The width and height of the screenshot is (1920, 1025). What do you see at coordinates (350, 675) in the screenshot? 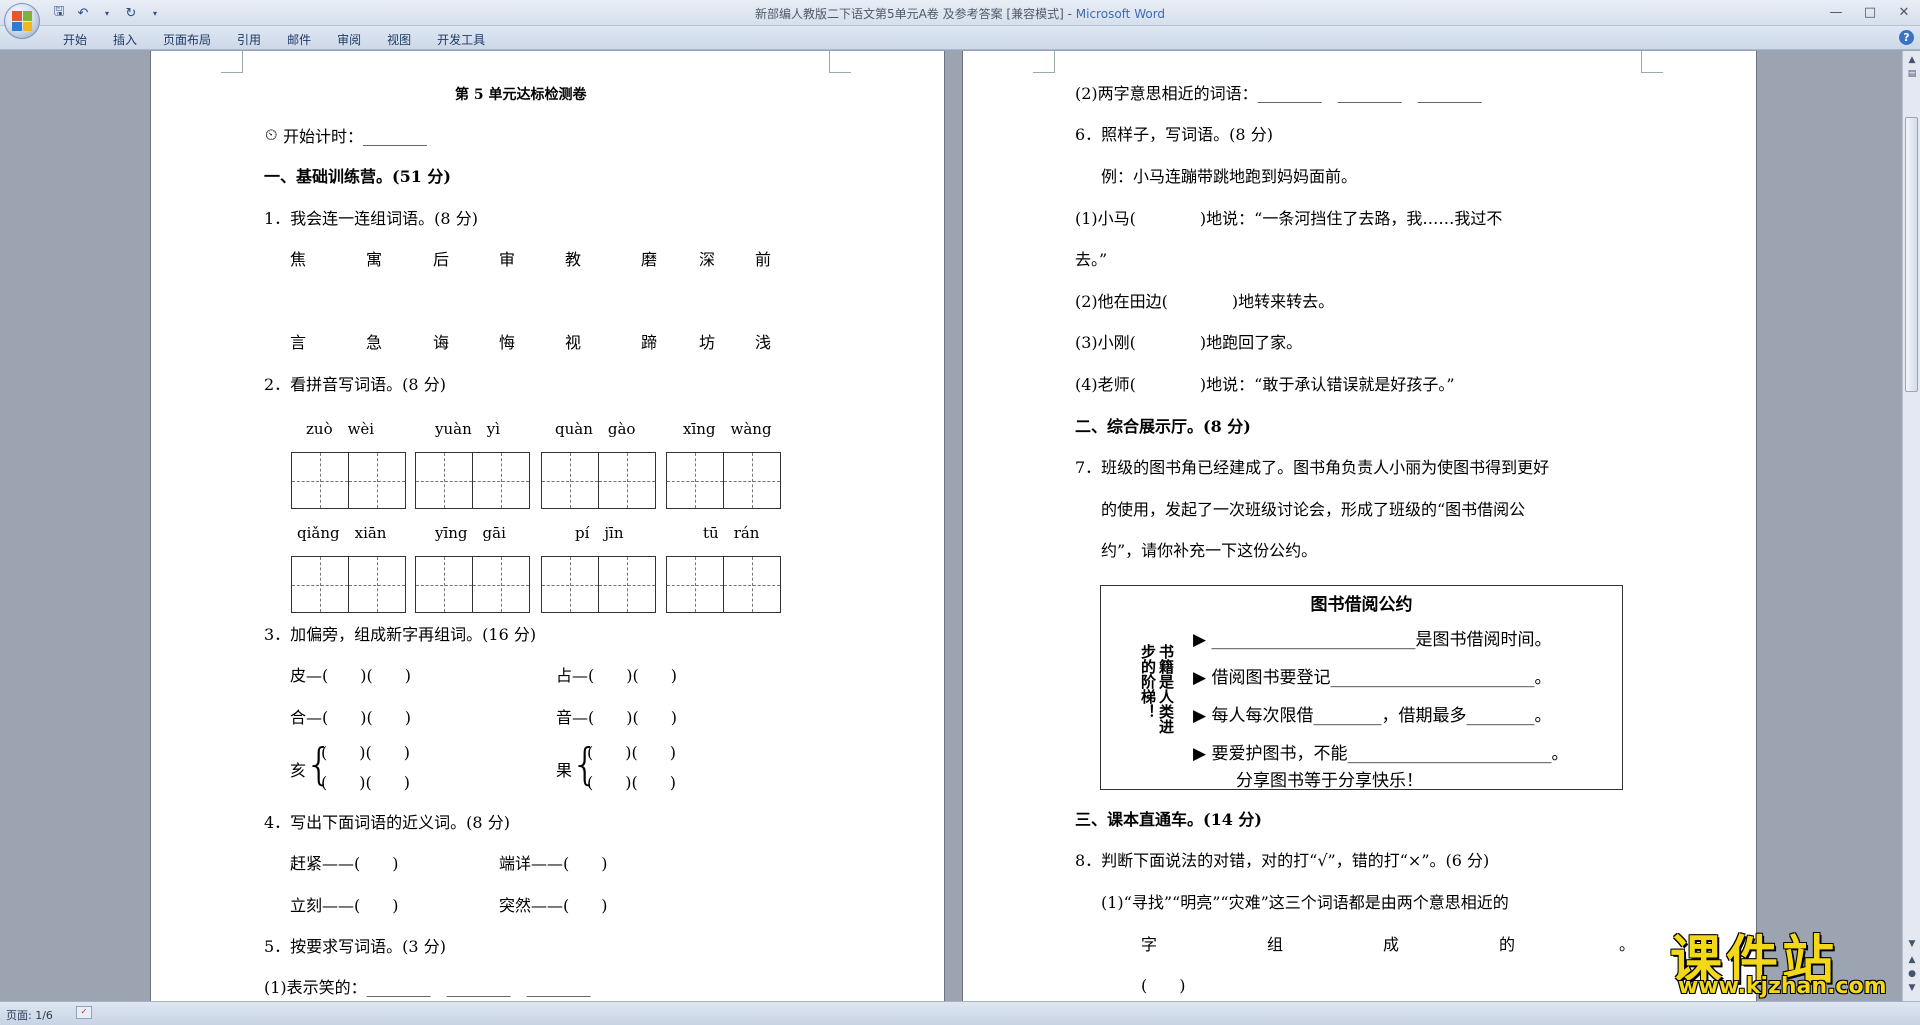
I see `radical-item: 皮—( )( )` at bounding box center [350, 675].